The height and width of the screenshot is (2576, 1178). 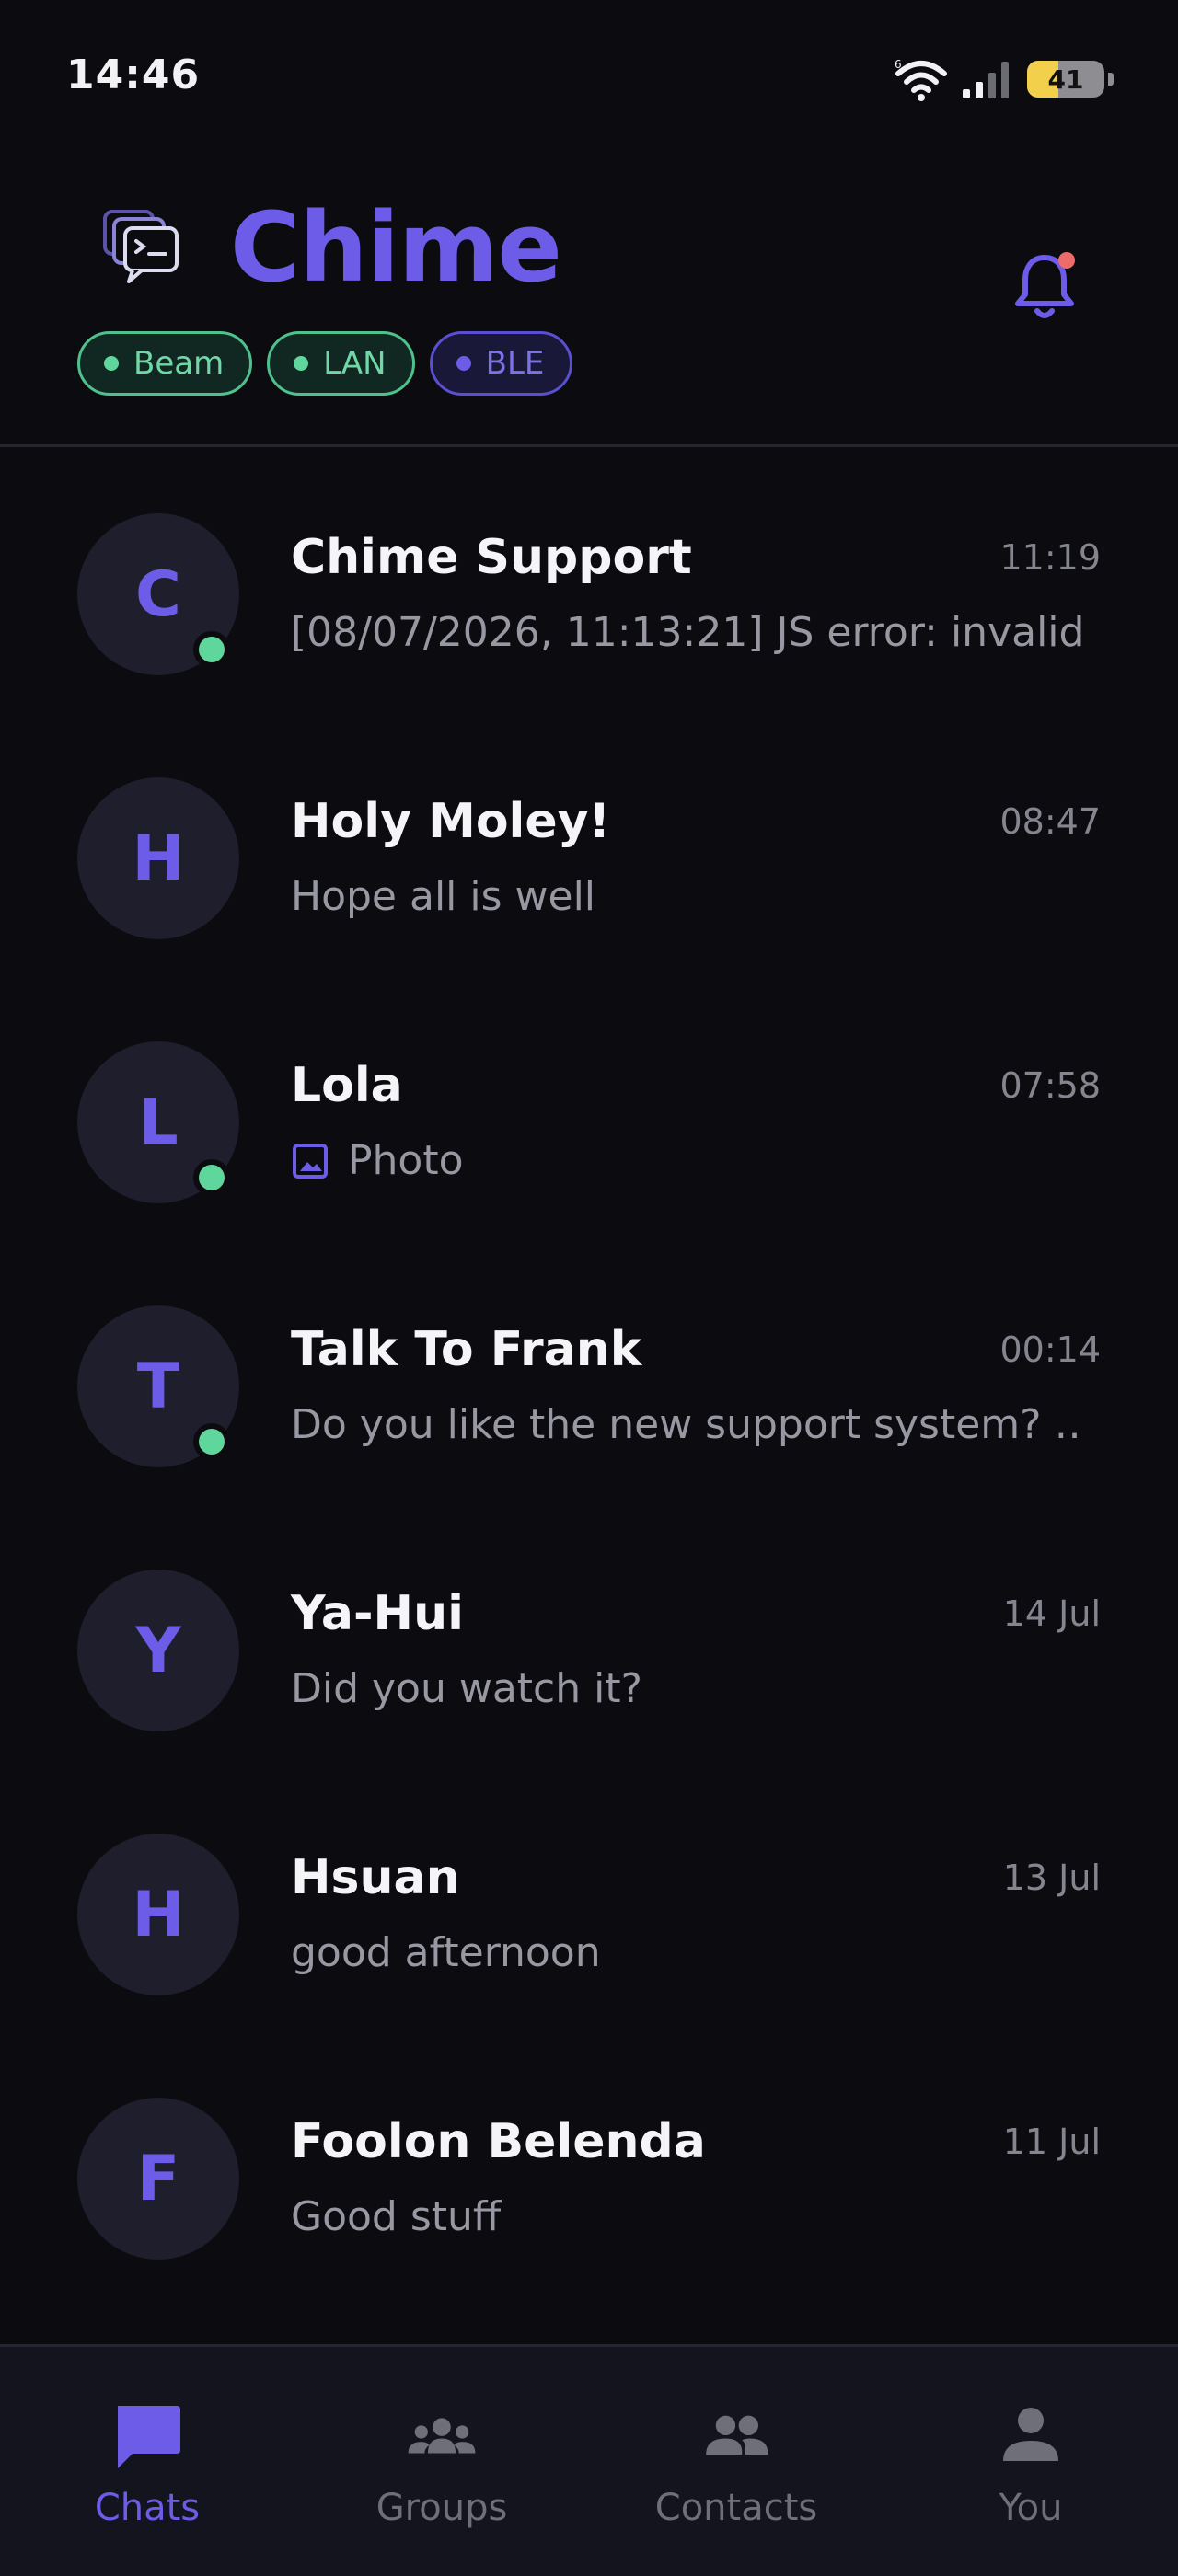 What do you see at coordinates (1051, 2142) in the screenshot?
I see `chat-time: 11 Jul` at bounding box center [1051, 2142].